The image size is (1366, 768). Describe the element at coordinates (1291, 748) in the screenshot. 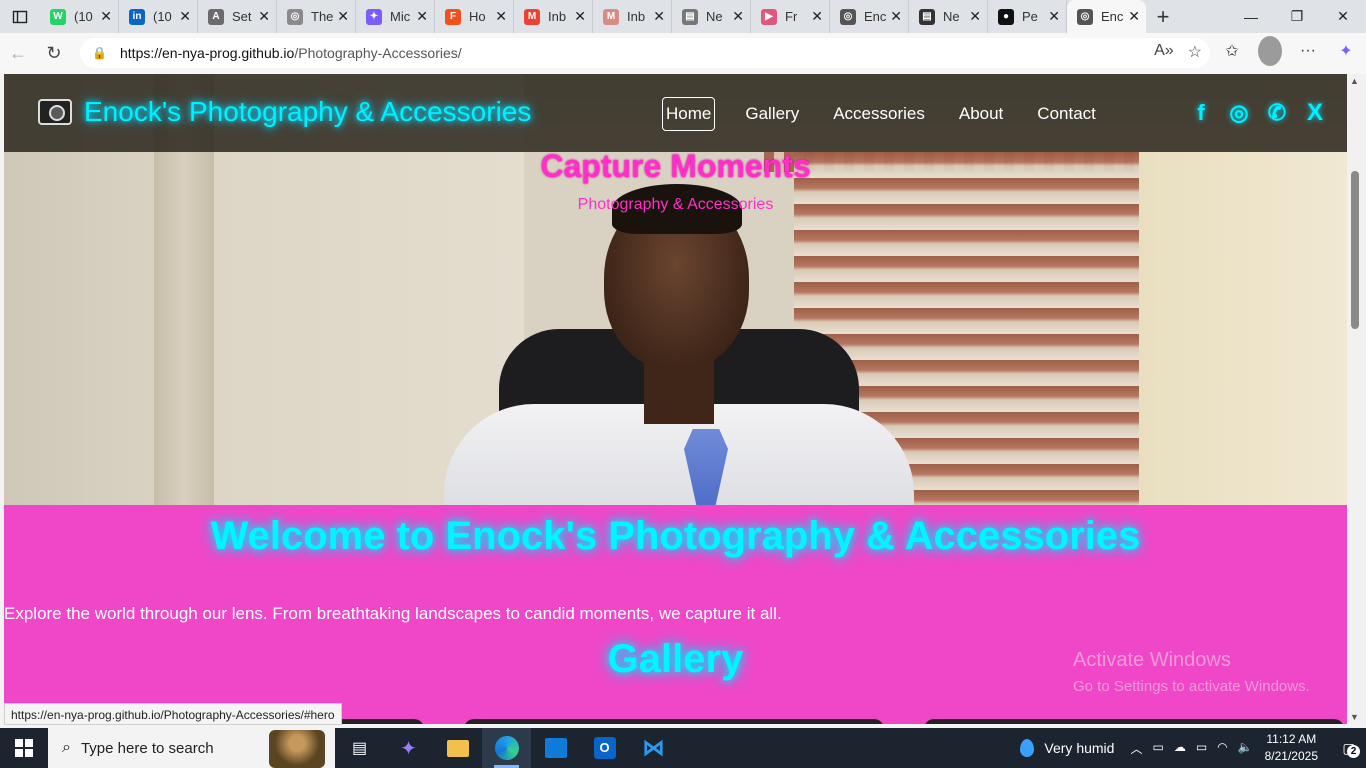

I see `clock: 11:12 AM 8/21/2025` at that location.